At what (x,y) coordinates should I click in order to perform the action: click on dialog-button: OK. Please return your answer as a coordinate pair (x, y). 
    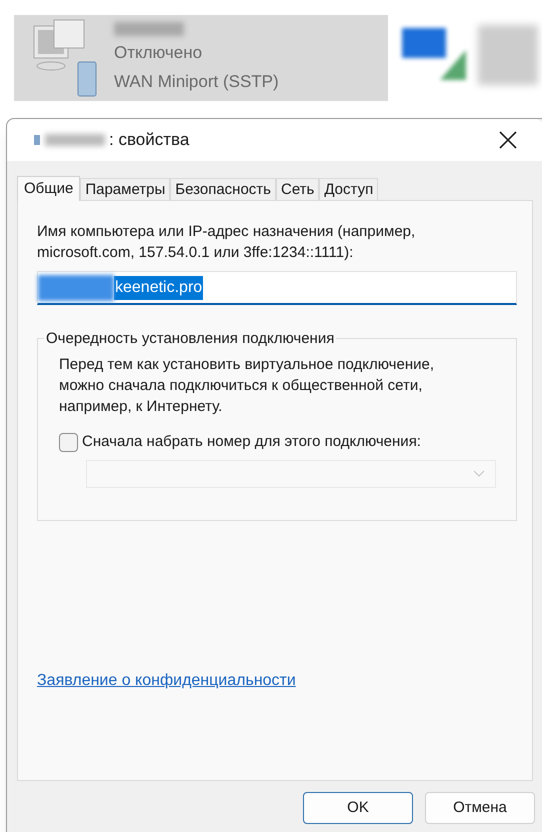
    Looking at the image, I should click on (358, 808).